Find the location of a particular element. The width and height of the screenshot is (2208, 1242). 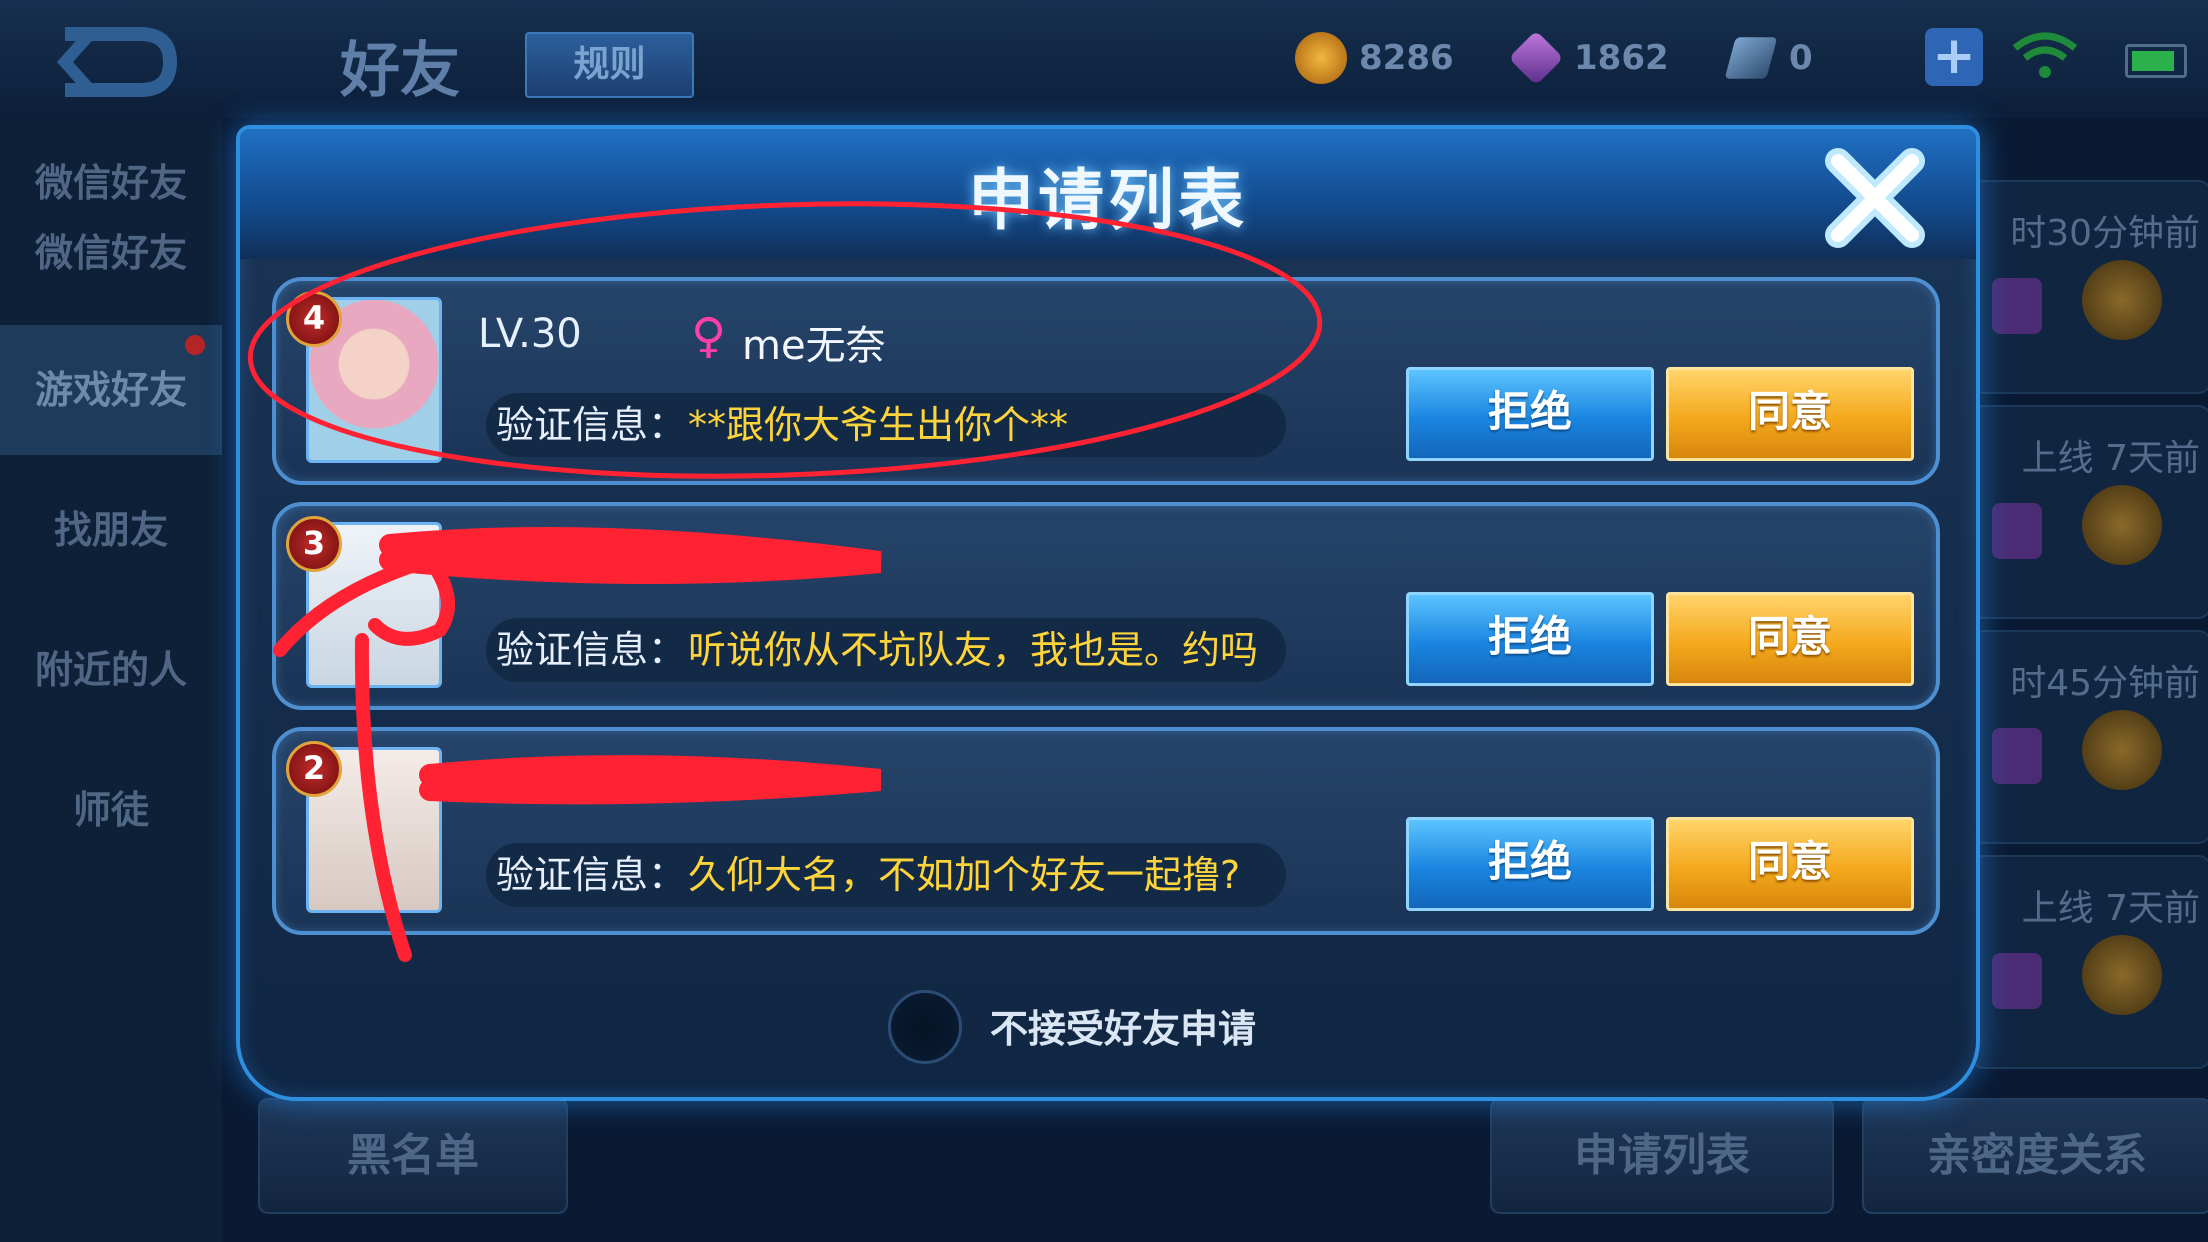

rank-badge: 3 is located at coordinates (314, 544).